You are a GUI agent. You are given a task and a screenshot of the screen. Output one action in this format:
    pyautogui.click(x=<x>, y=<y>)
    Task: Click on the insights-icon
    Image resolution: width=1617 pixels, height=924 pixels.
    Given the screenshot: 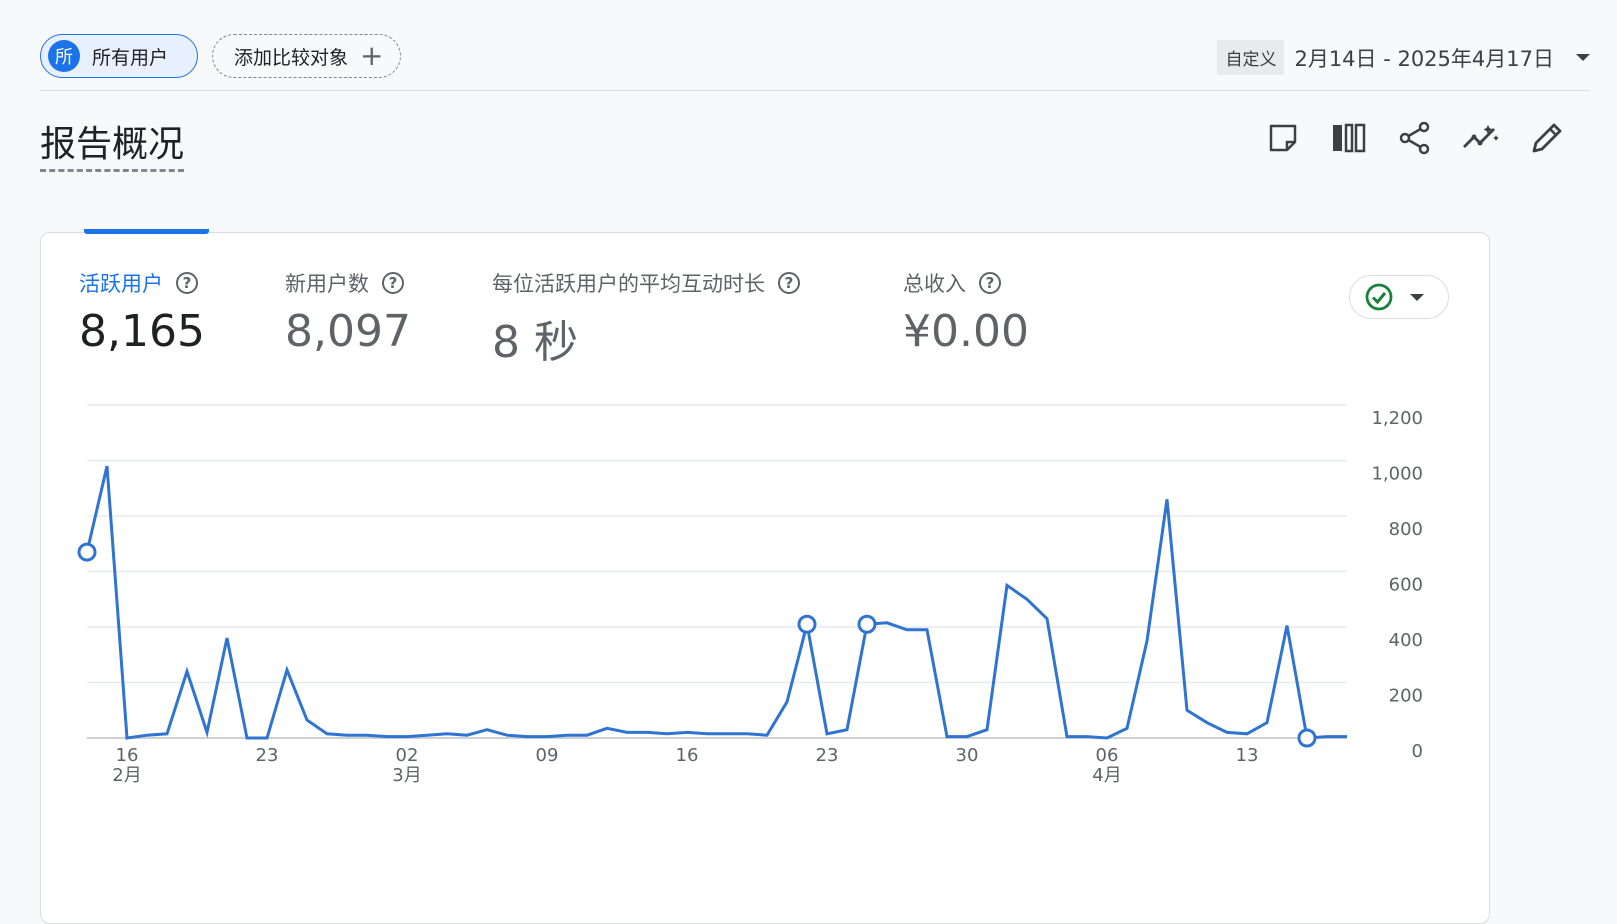 What is the action you would take?
    pyautogui.click(x=1481, y=138)
    